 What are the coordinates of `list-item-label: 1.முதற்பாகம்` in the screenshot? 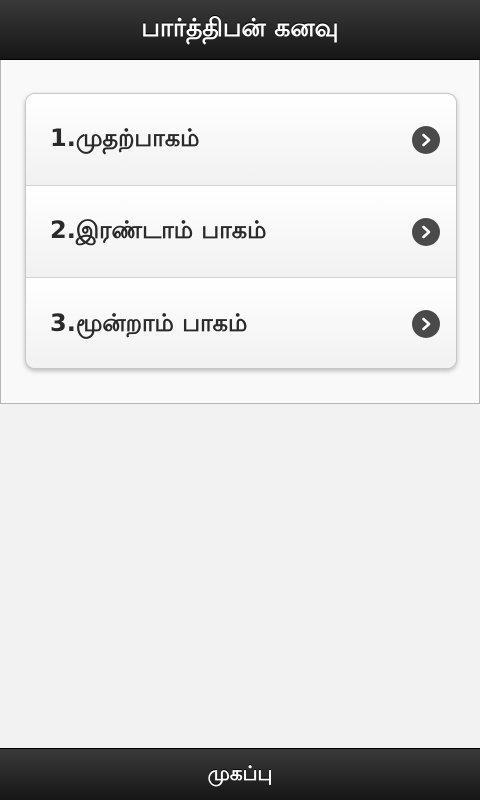 It's located at (125, 138).